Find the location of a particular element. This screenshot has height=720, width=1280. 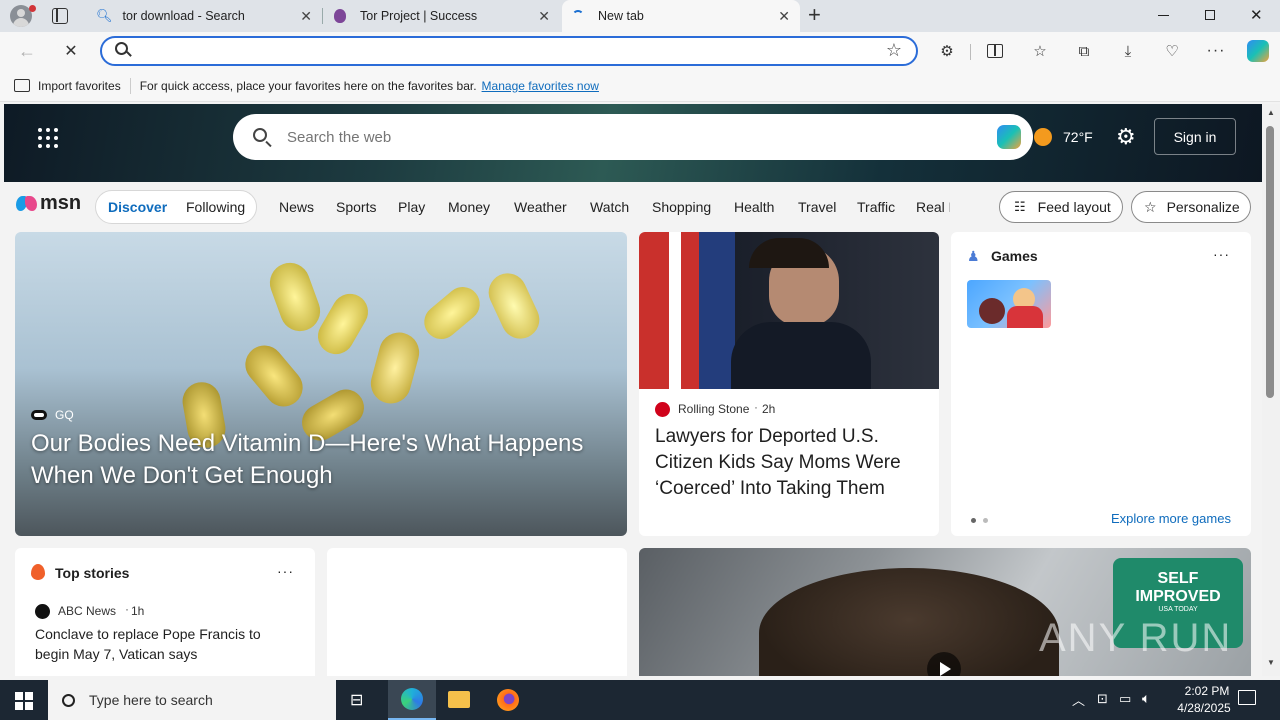

firefox-icon is located at coordinates (508, 700).